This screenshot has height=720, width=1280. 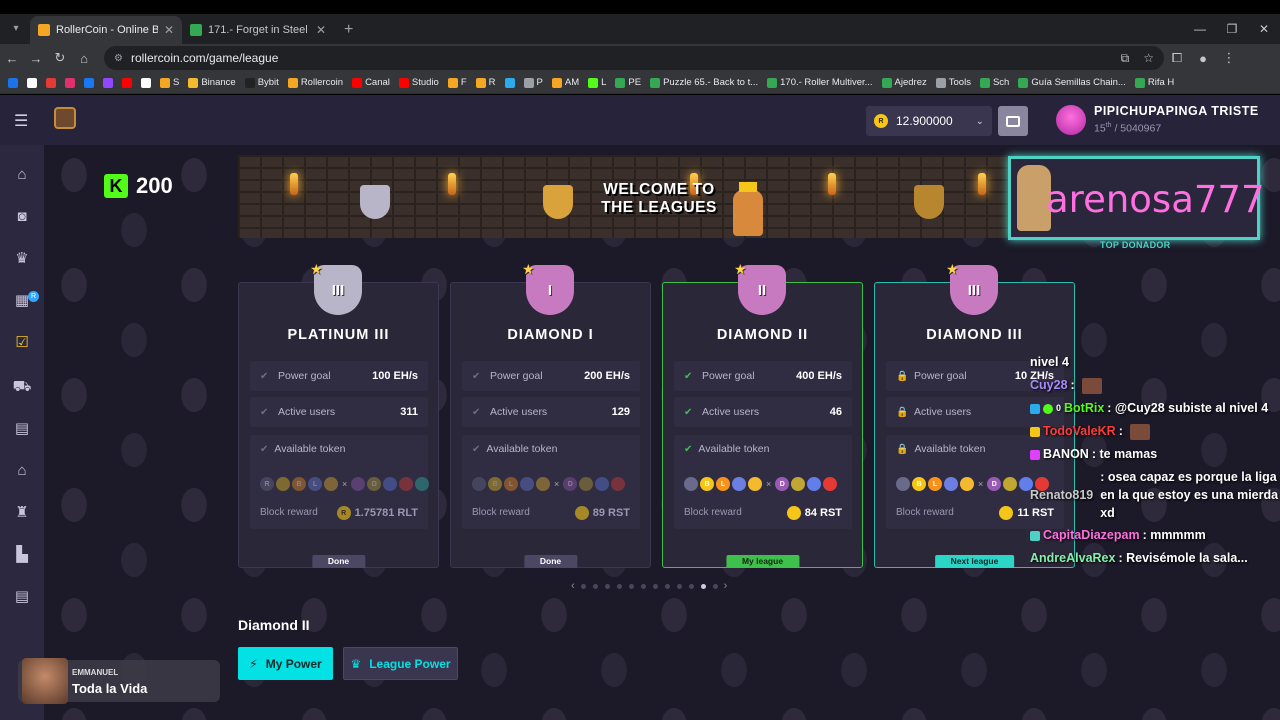 What do you see at coordinates (1125, 58) in the screenshot?
I see `install-app-icon: ⧉` at bounding box center [1125, 58].